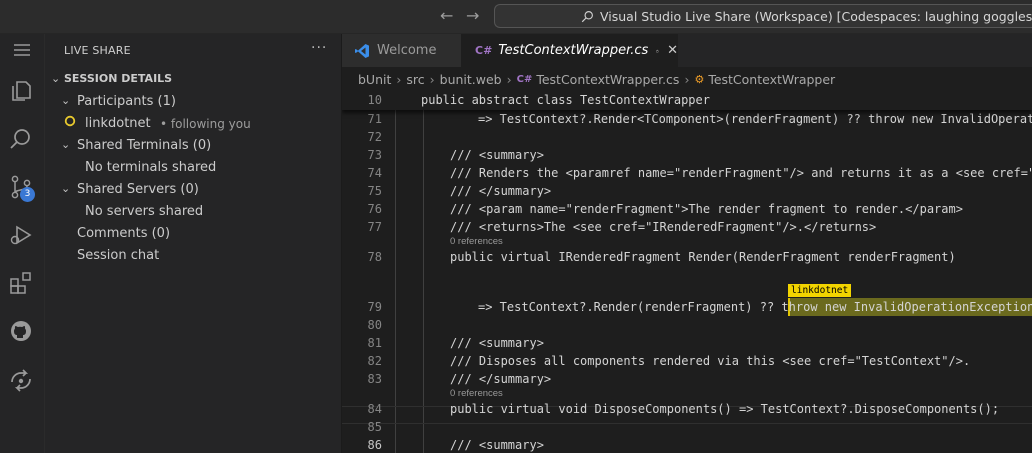 The width and height of the screenshot is (1032, 453). I want to click on comments-item: Comments (0), so click(123, 233).